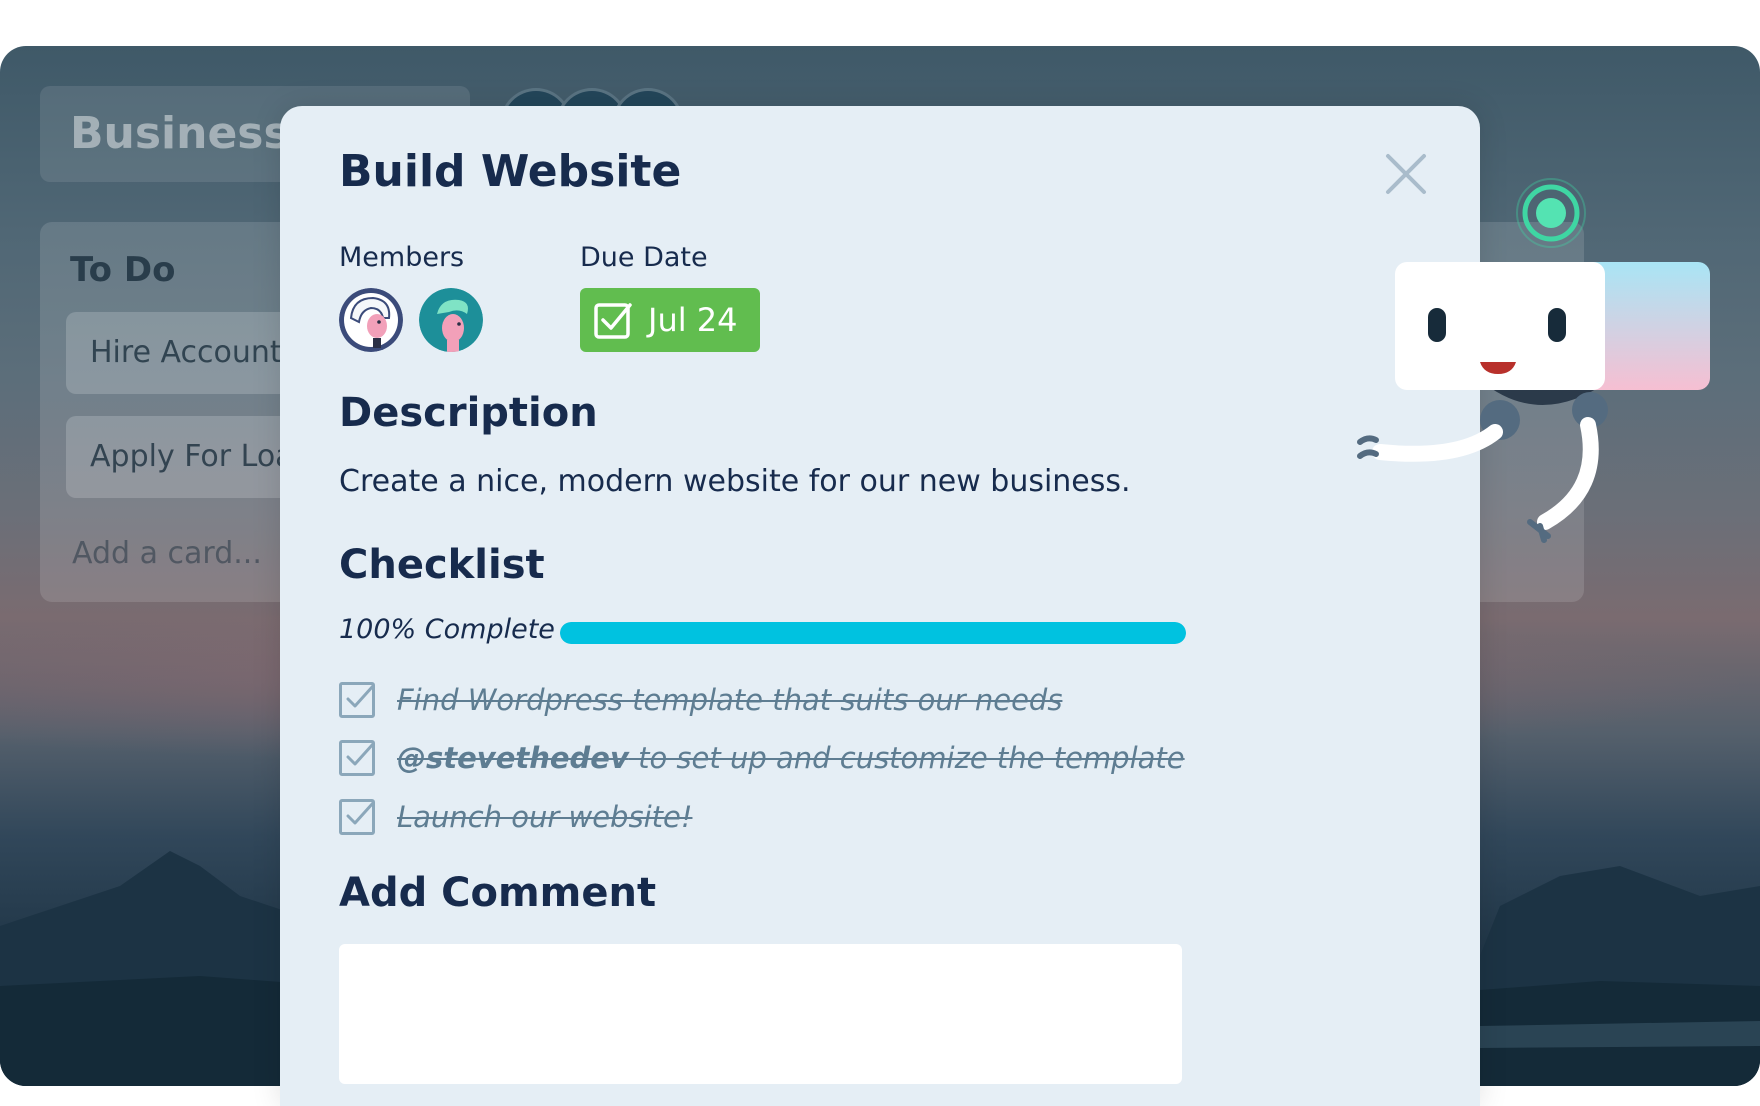  What do you see at coordinates (906, 758) in the screenshot?
I see `checklist-item-rest: to set up and customize the template` at bounding box center [906, 758].